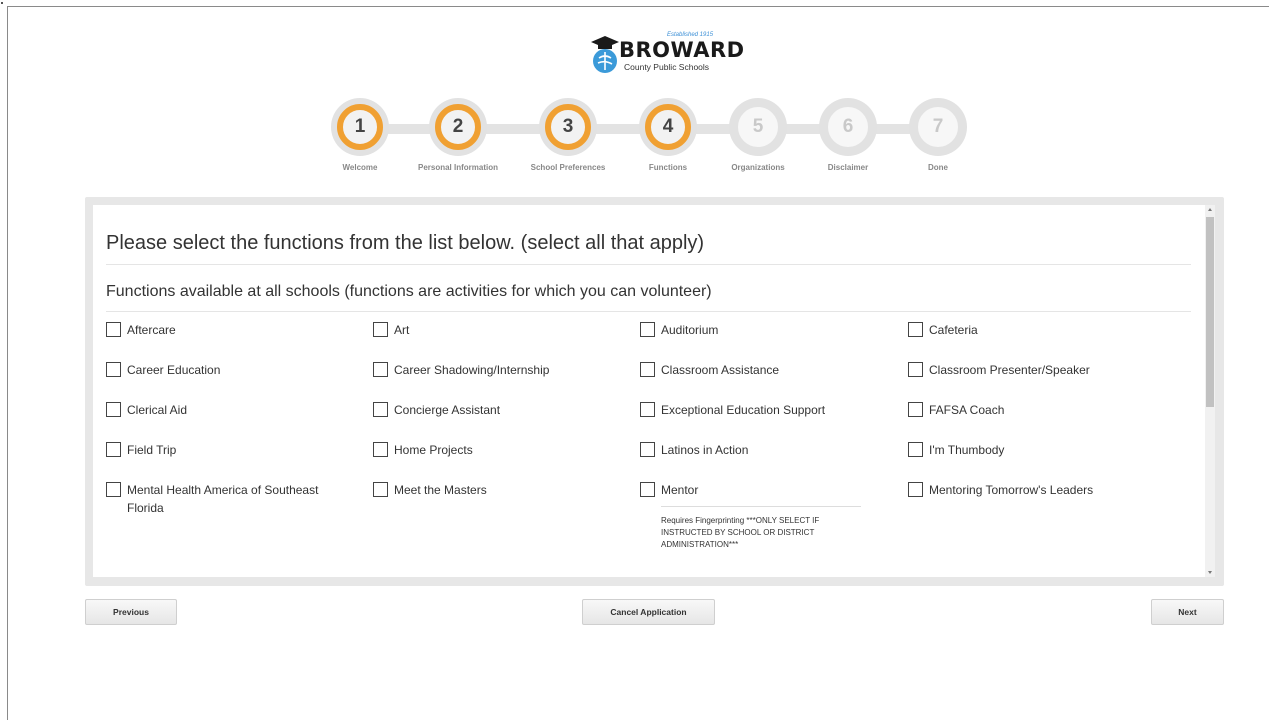 Image resolution: width=1270 pixels, height=721 pixels. Describe the element at coordinates (457, 167) in the screenshot. I see `step-label: Personal Information` at that location.